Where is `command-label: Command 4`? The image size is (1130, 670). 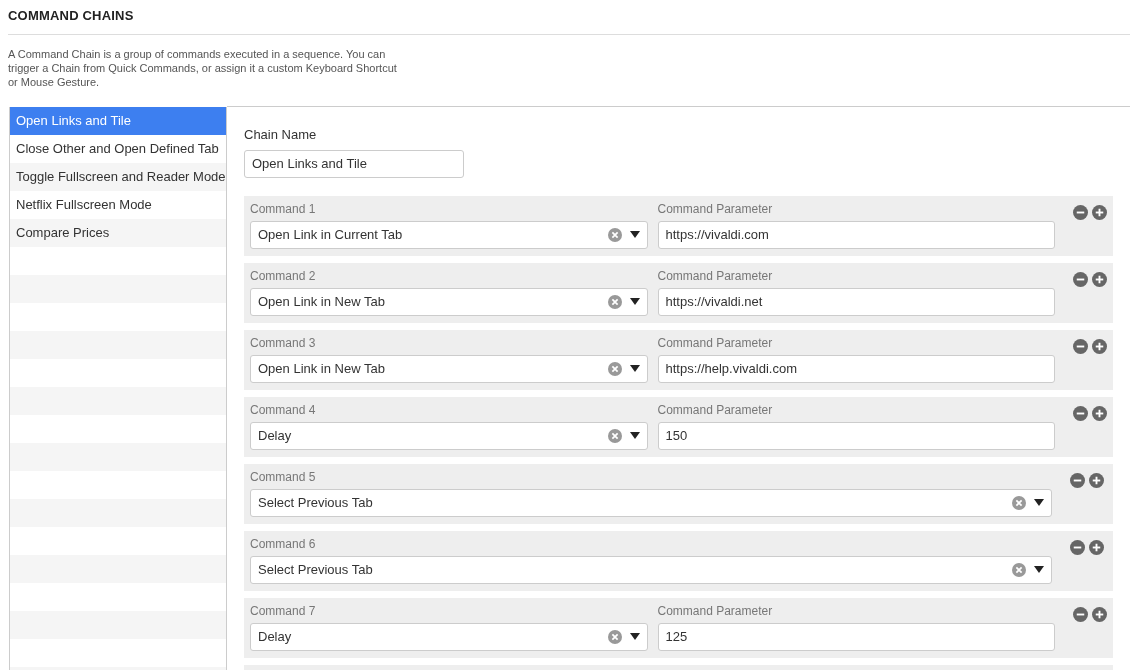
command-label: Command 4 is located at coordinates (283, 409).